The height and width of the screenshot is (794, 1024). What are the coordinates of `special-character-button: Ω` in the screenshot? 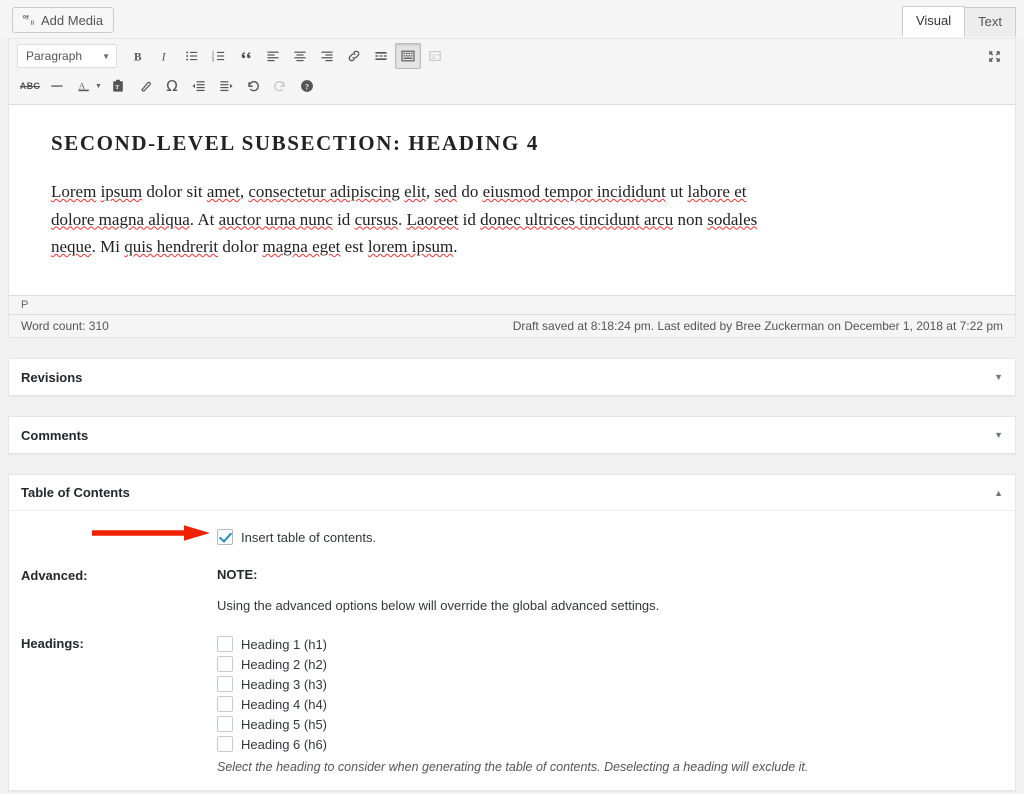 It's located at (172, 86).